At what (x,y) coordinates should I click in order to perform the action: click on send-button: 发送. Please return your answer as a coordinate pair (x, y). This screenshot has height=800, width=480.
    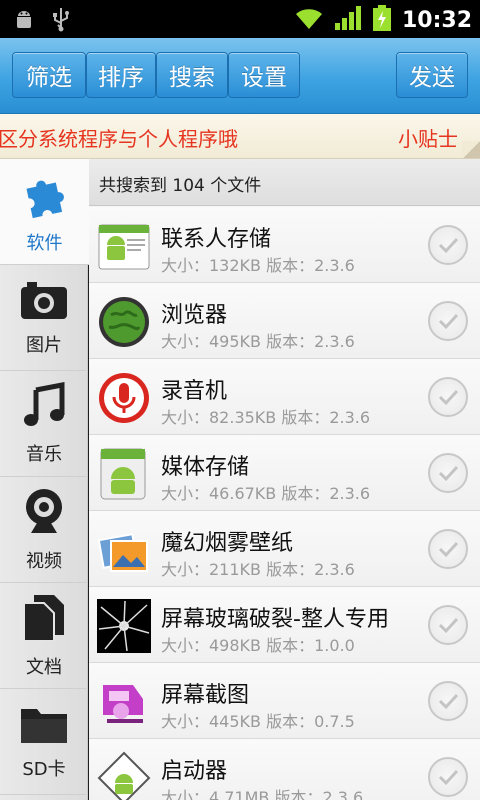
    Looking at the image, I should click on (432, 75).